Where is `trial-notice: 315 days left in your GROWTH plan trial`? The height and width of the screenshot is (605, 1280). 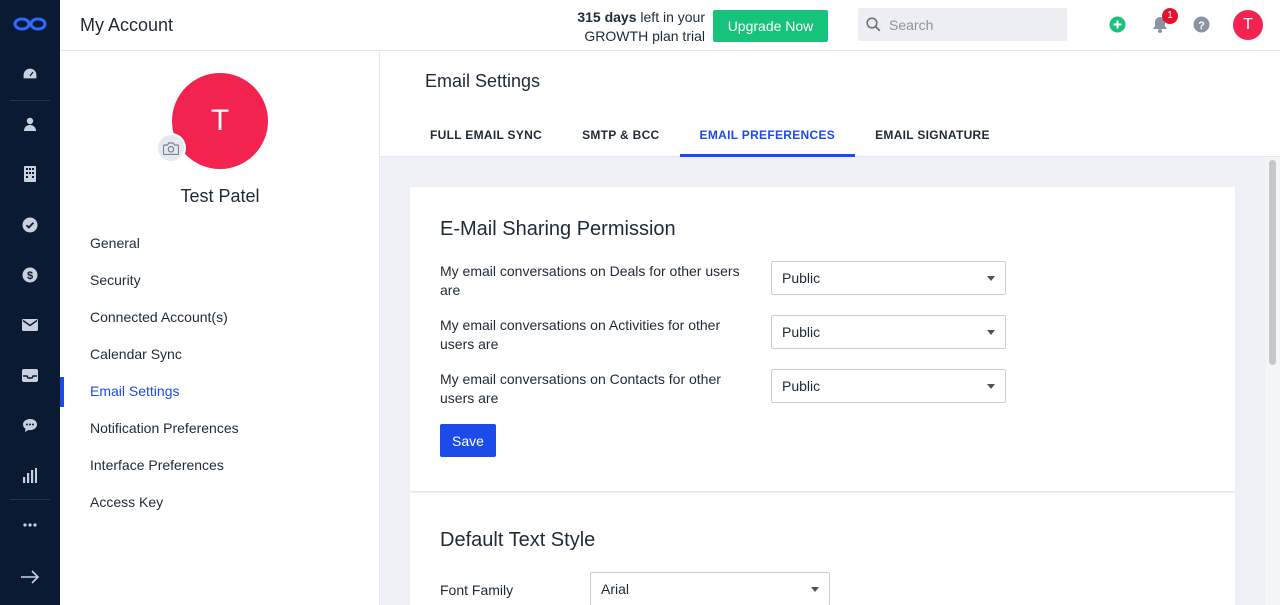 trial-notice: 315 days left in your GROWTH plan trial is located at coordinates (627, 27).